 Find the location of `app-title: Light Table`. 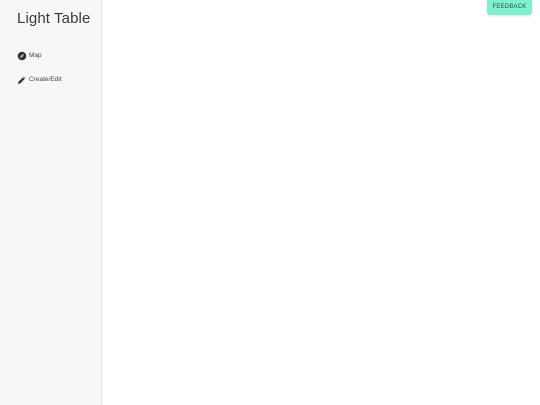

app-title: Light Table is located at coordinates (54, 18).